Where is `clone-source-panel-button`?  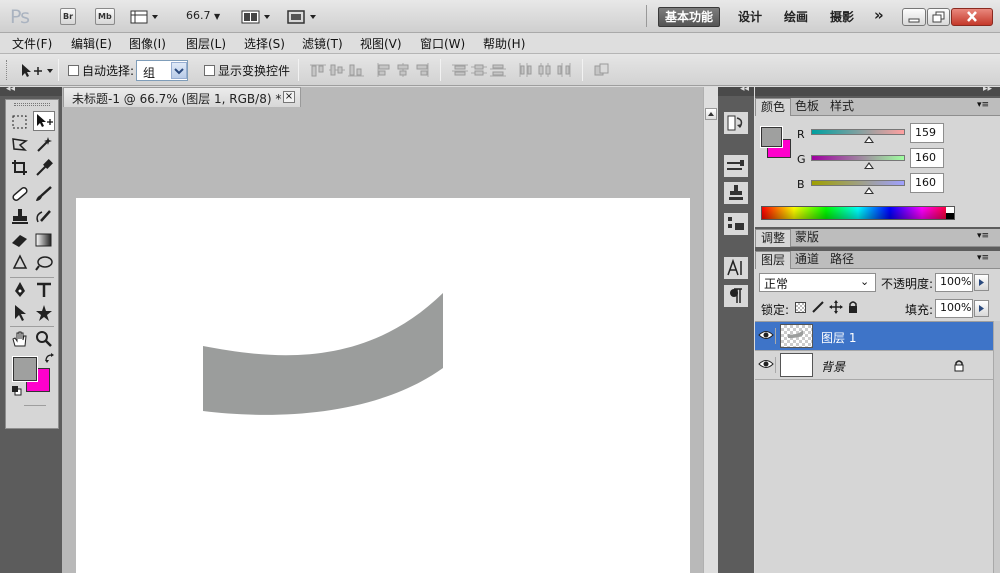
clone-source-panel-button is located at coordinates (736, 193).